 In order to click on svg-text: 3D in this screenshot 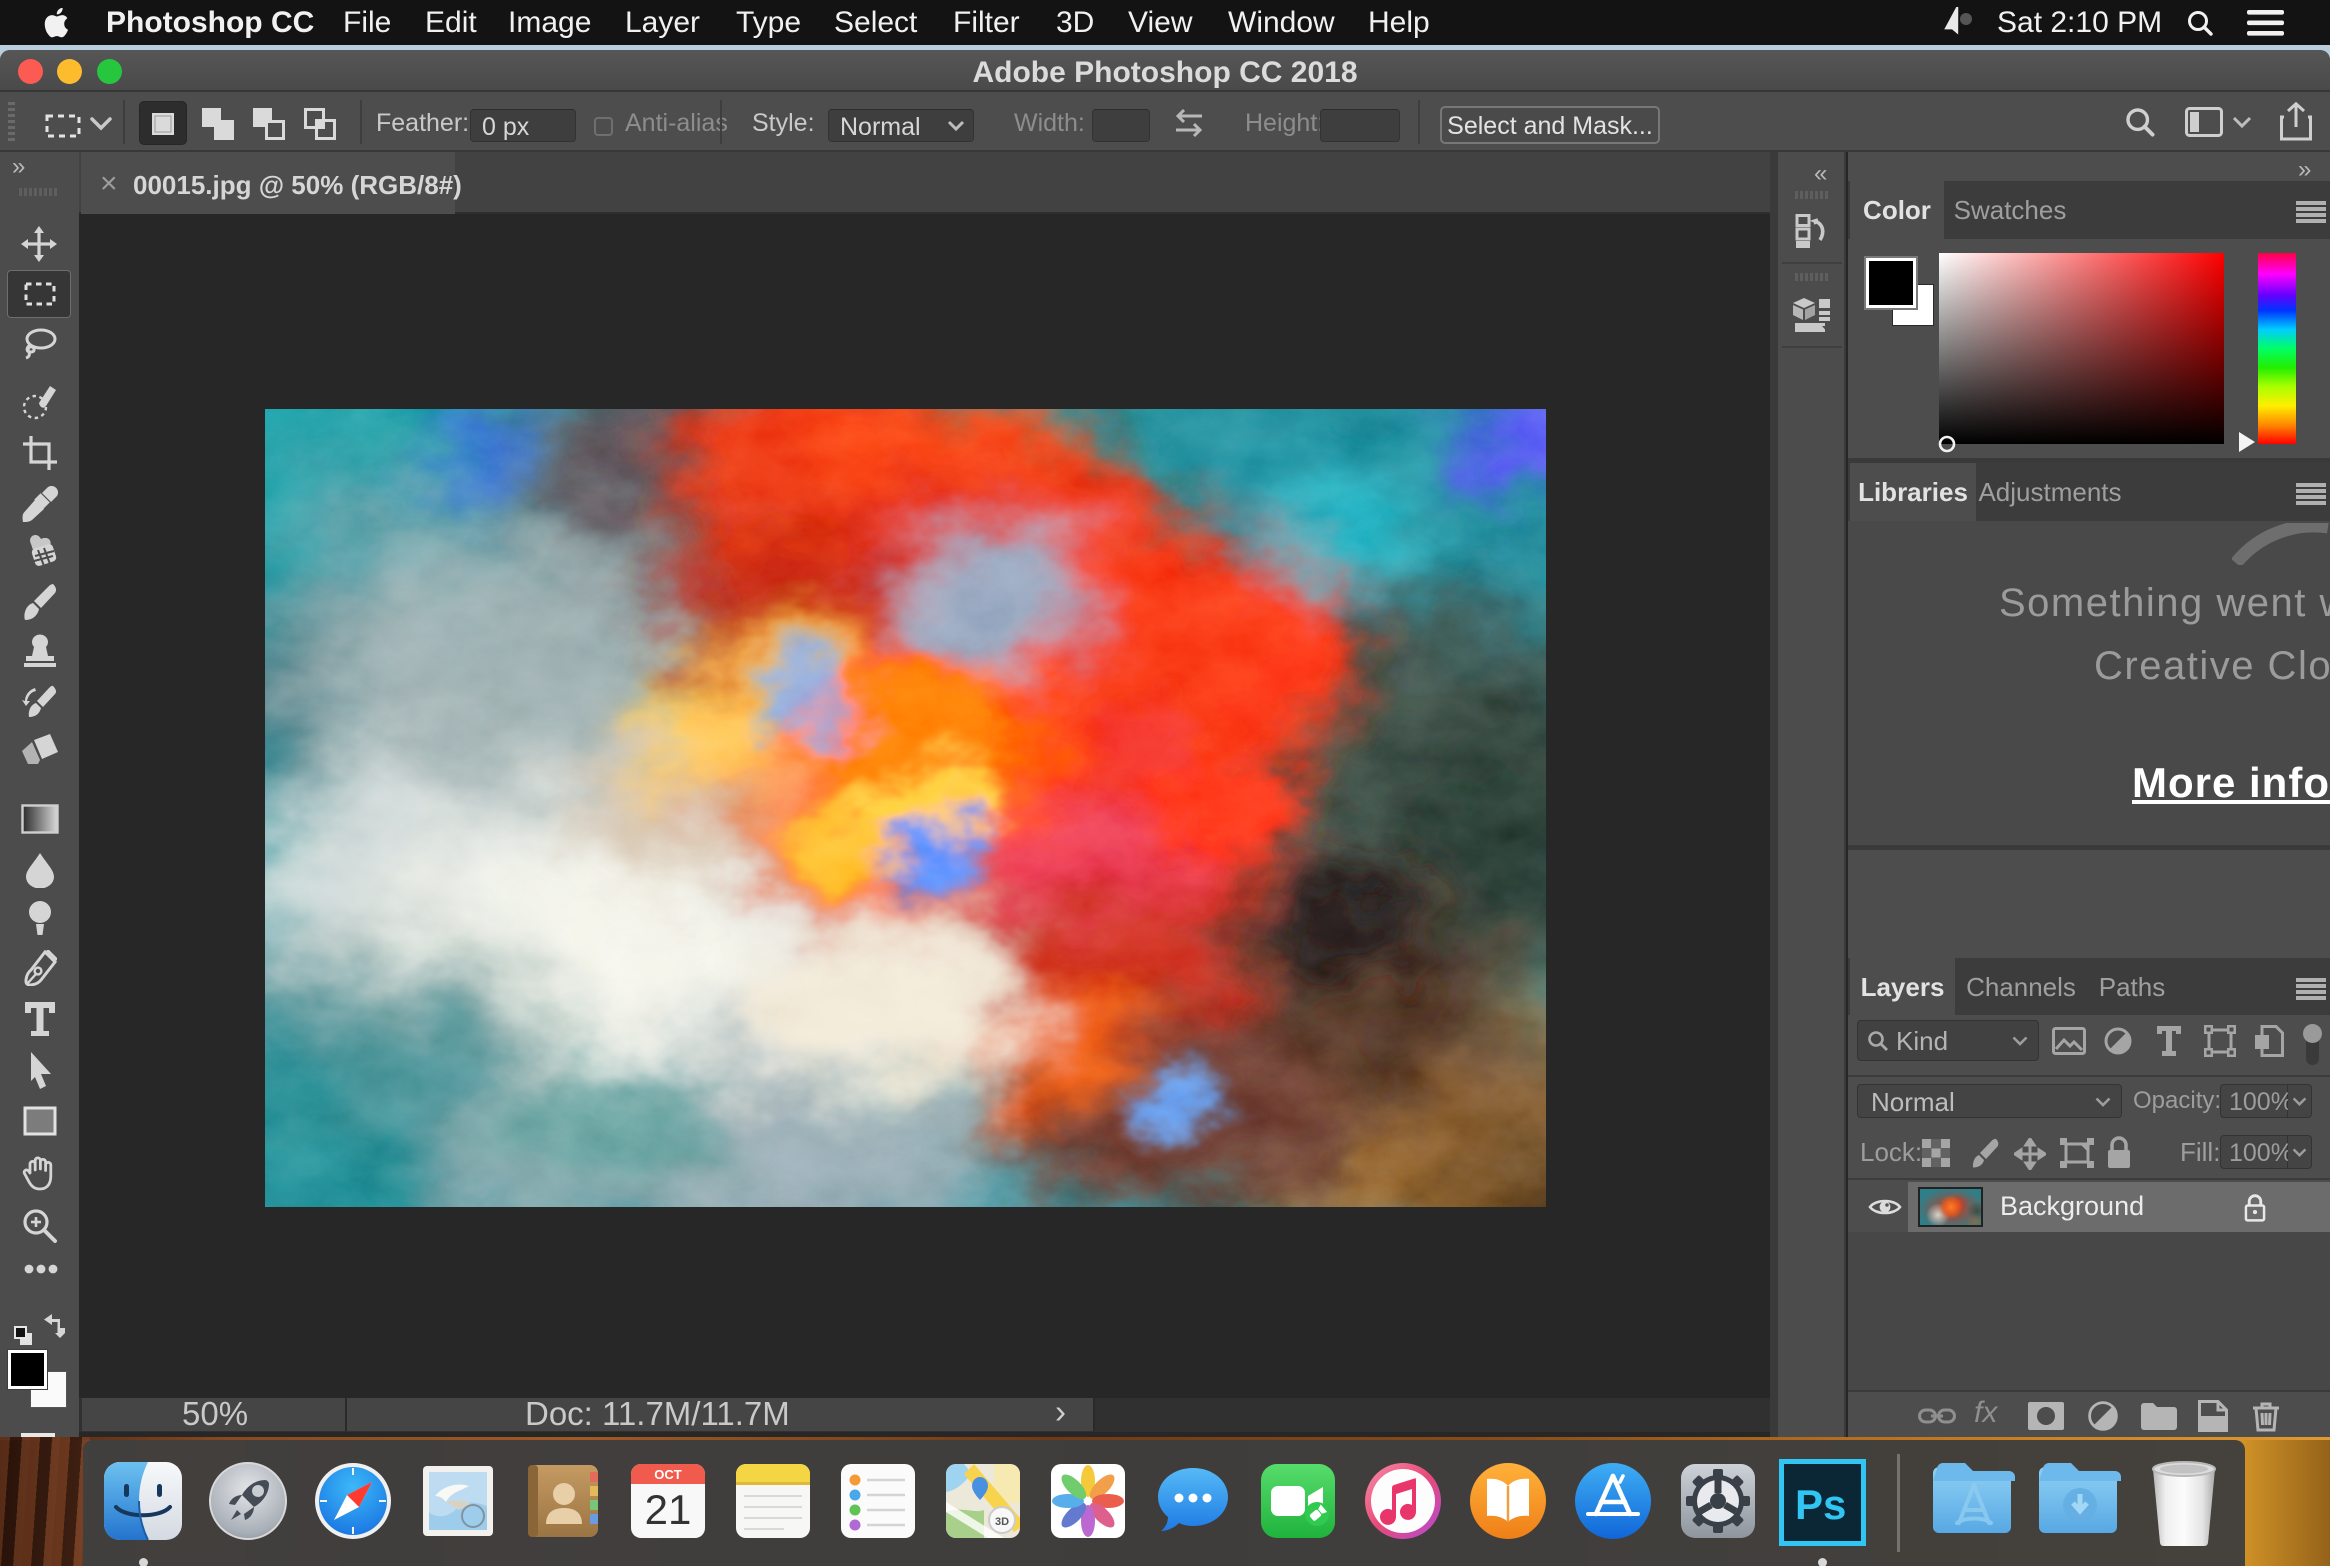, I will do `click(1002, 1522)`.